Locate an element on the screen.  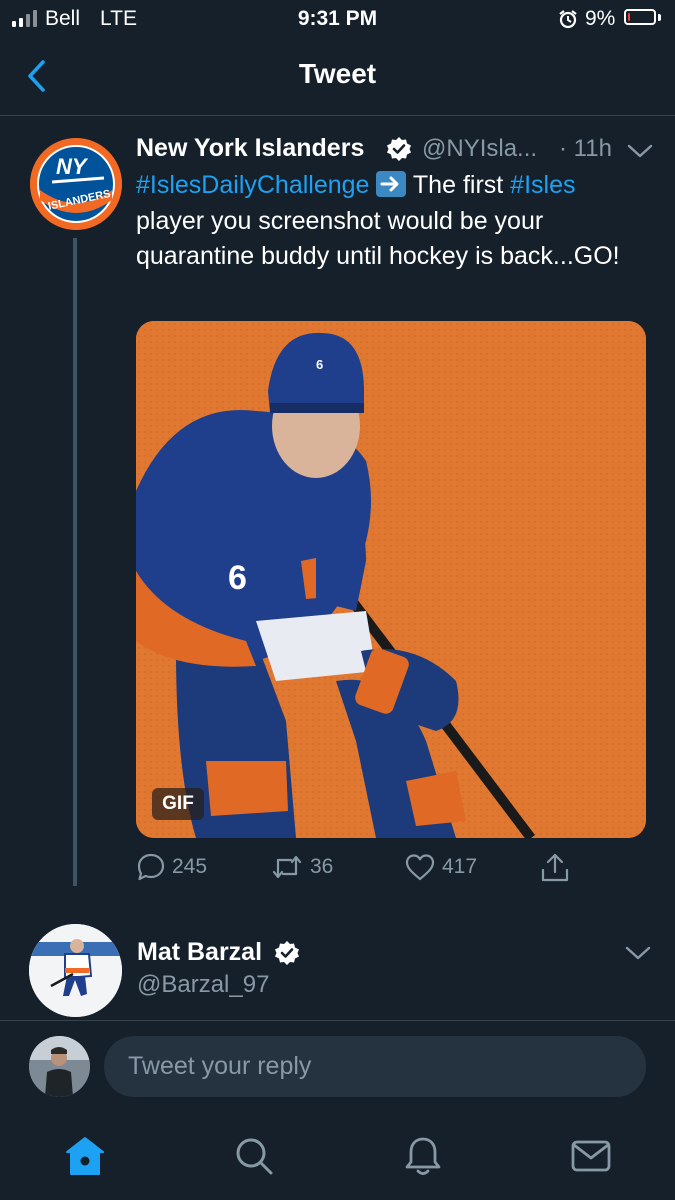
hashtag-link: #IslesDailyChallenge is located at coordinates (252, 185).